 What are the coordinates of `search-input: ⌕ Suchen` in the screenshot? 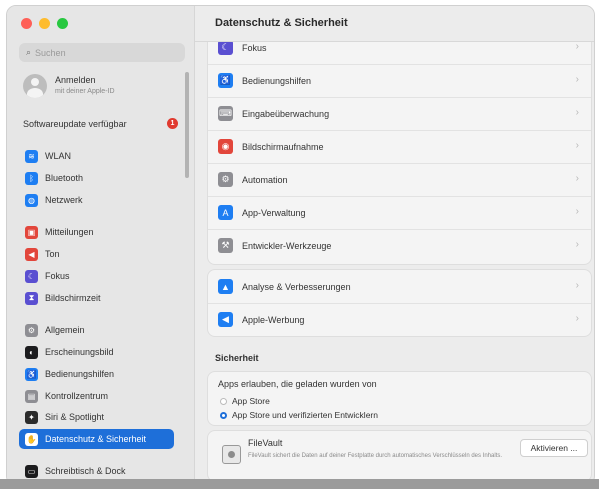 It's located at (102, 52).